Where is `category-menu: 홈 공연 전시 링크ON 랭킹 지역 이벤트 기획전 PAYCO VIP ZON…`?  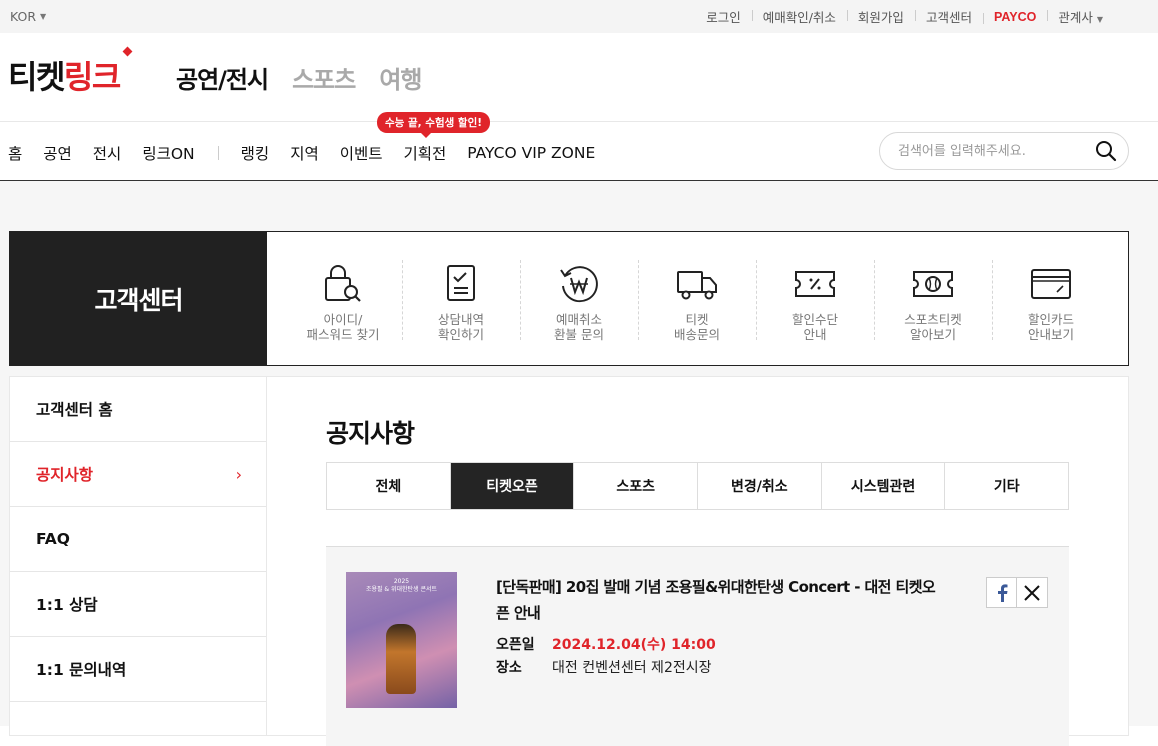 category-menu: 홈 공연 전시 링크ON 랭킹 지역 이벤트 기획전 PAYCO VIP ZON… is located at coordinates (312, 153).